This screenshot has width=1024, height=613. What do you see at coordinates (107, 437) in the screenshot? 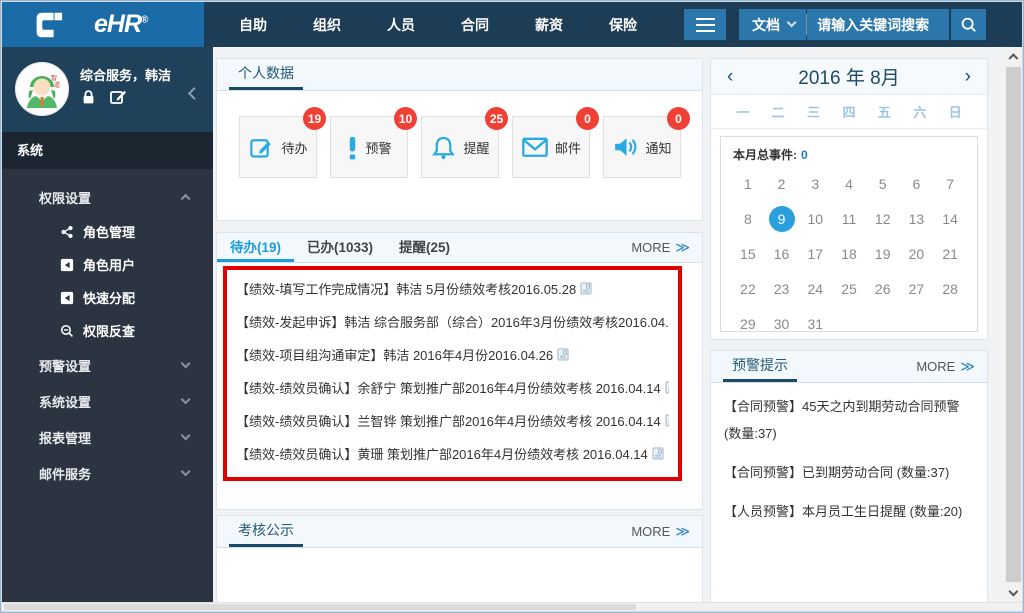
I see `sidebar-item-report-management: 报表管理` at bounding box center [107, 437].